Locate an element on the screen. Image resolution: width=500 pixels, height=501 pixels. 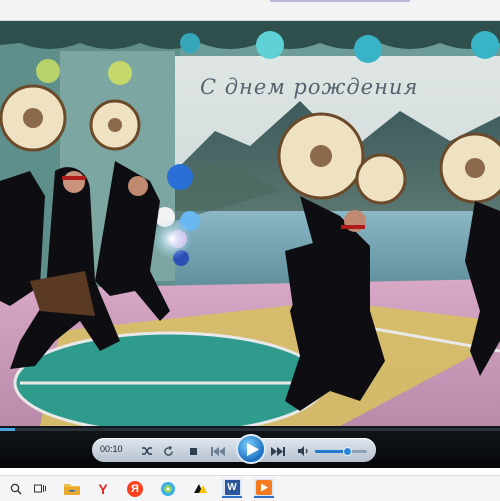
task-view-icon is located at coordinates (40, 488).